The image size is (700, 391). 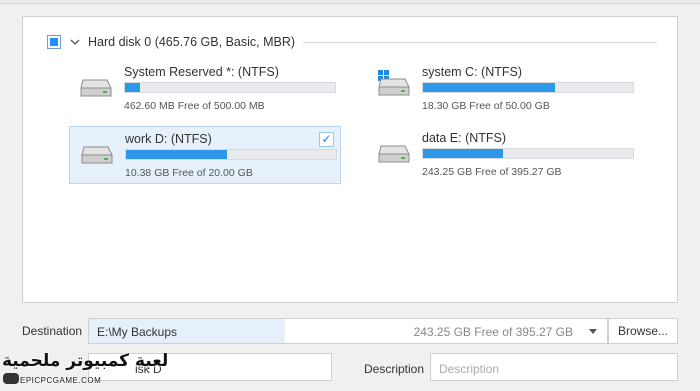 I want to click on dropdown-arrow-icon, so click(x=593, y=331).